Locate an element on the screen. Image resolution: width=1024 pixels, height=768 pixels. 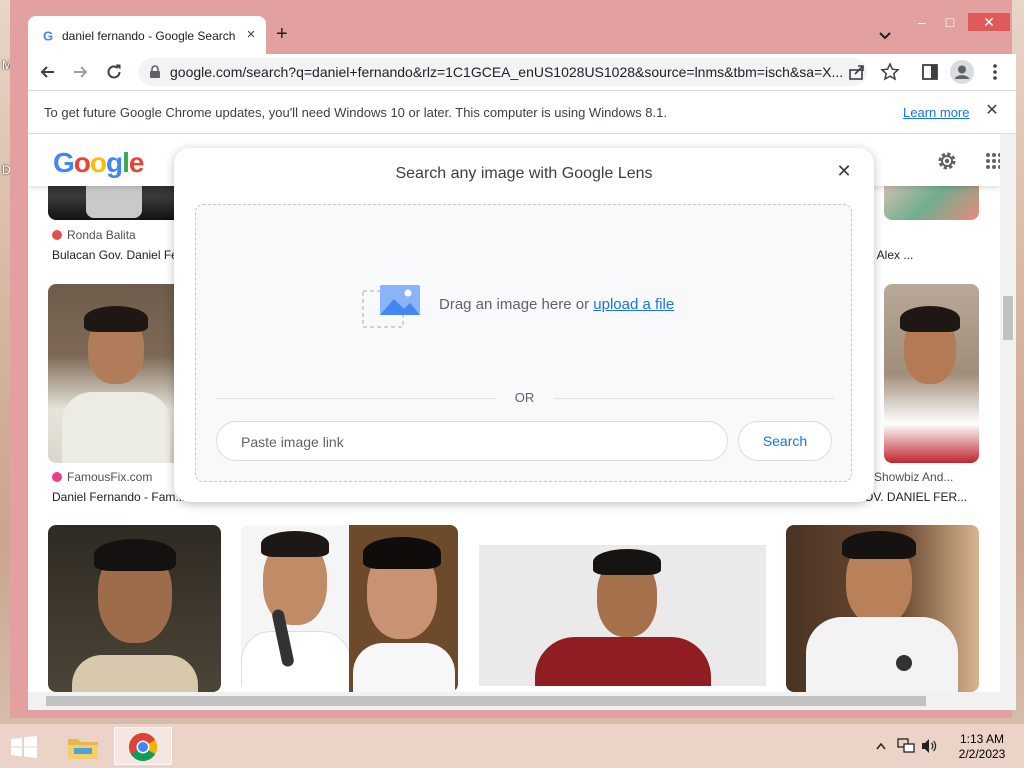
taskbar-clock: 1:13 AM 2/2/2023 is located at coordinates (982, 747).